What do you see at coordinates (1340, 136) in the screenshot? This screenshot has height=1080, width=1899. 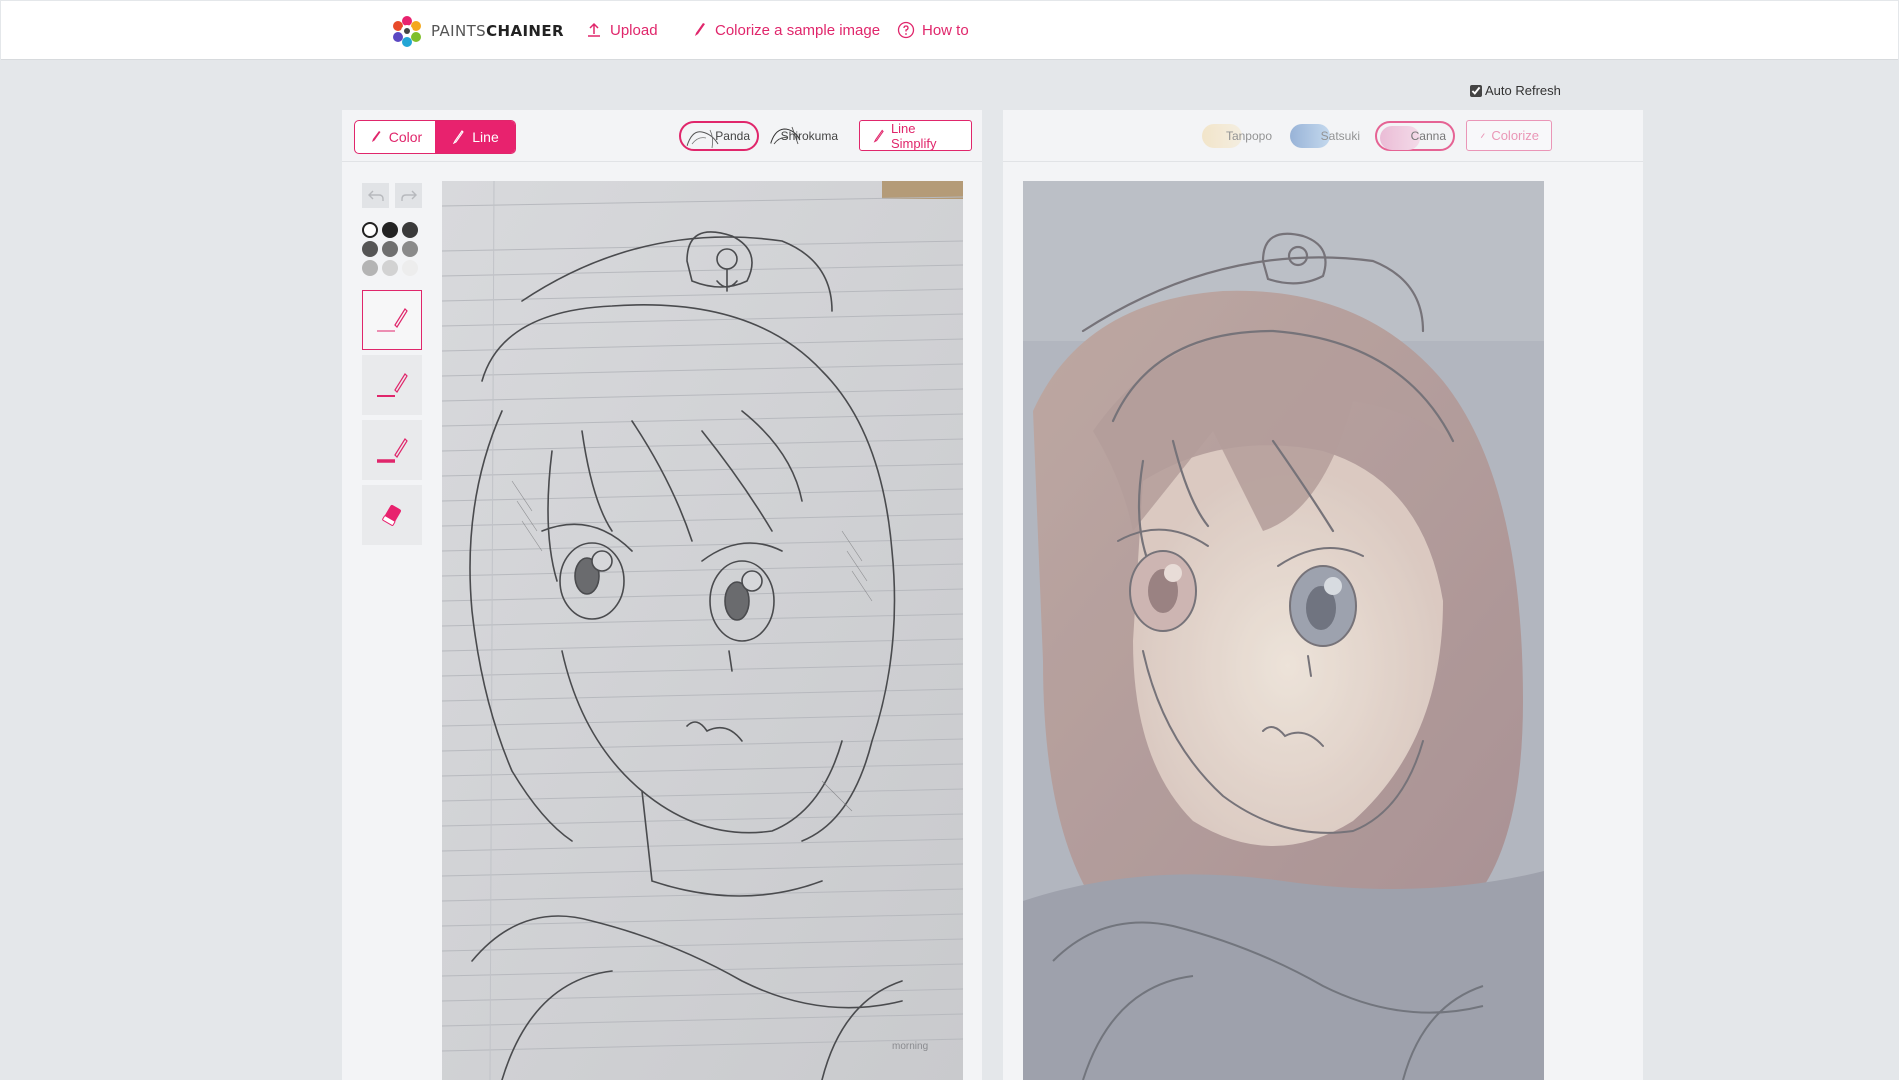 I see `color-model-satsuki-label: Satsuki` at bounding box center [1340, 136].